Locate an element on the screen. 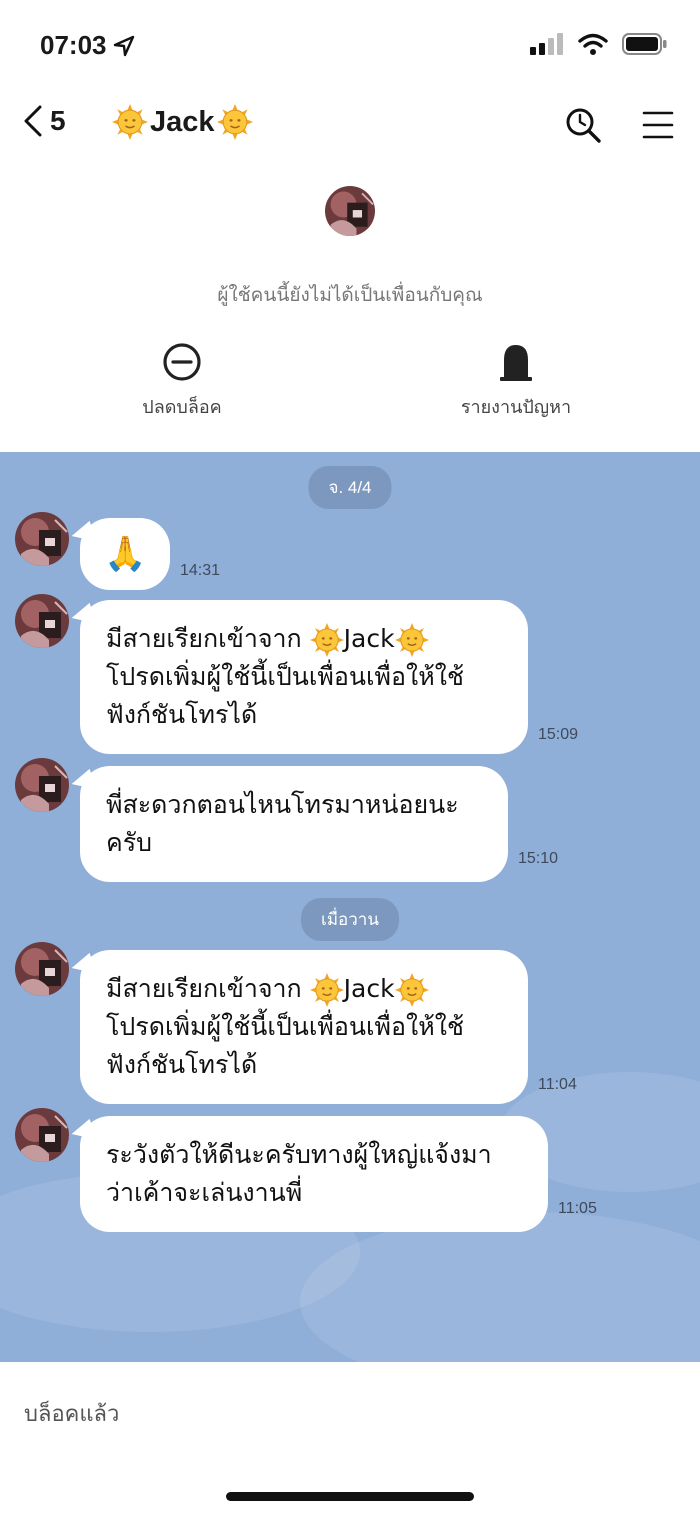 This screenshot has height=1516, width=700. chat-title: Jack is located at coordinates (182, 122).